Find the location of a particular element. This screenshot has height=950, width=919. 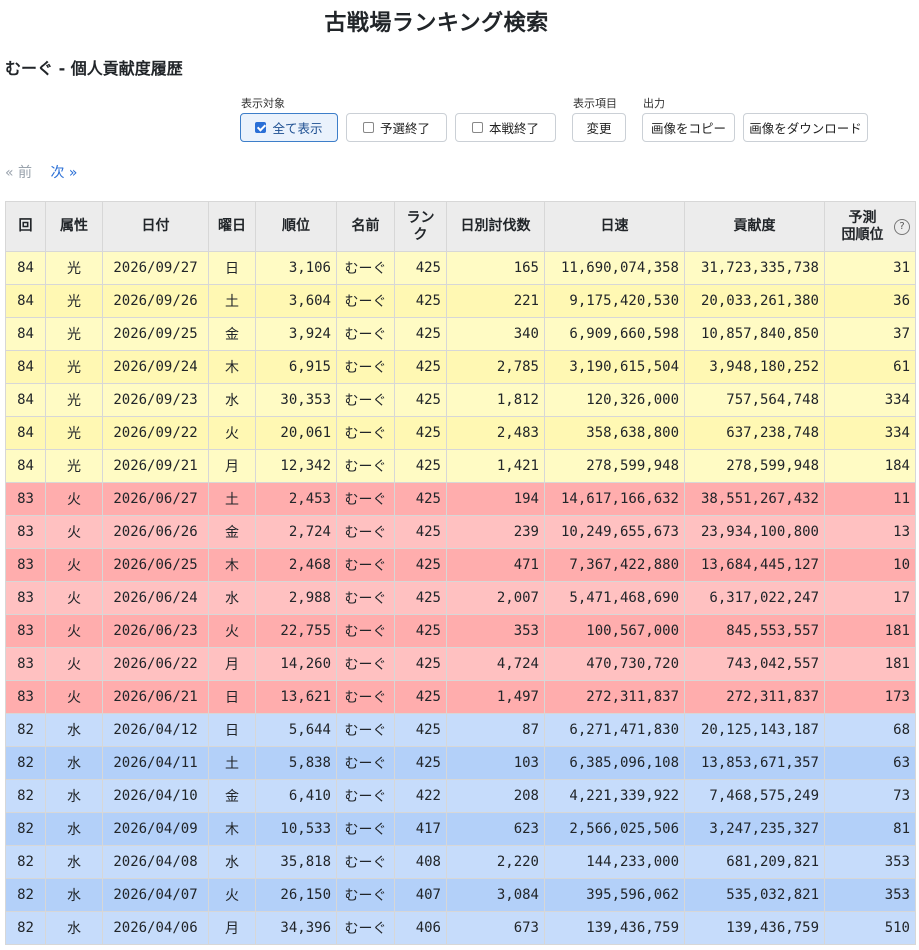

row-predicted-rank-cell: 184 is located at coordinates (870, 466).